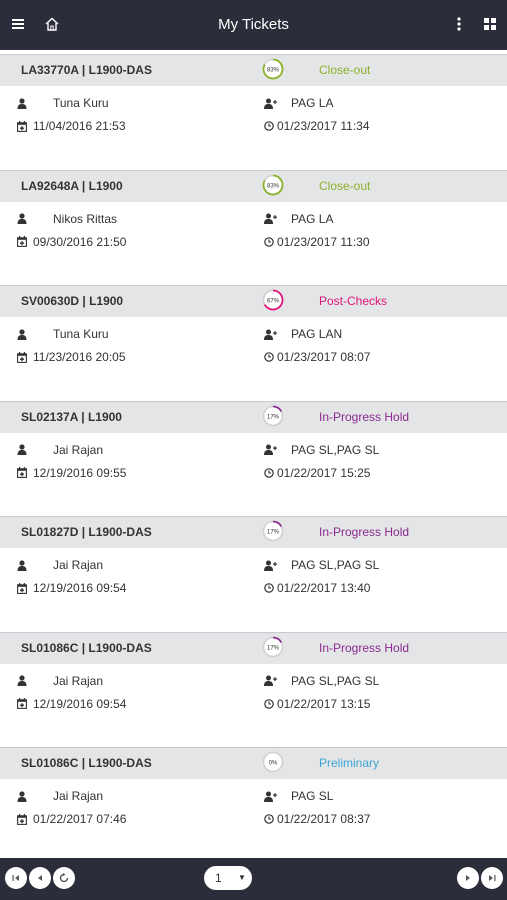 The height and width of the screenshot is (900, 507). I want to click on created-row: 12/19/2016 09:54, so click(71, 588).